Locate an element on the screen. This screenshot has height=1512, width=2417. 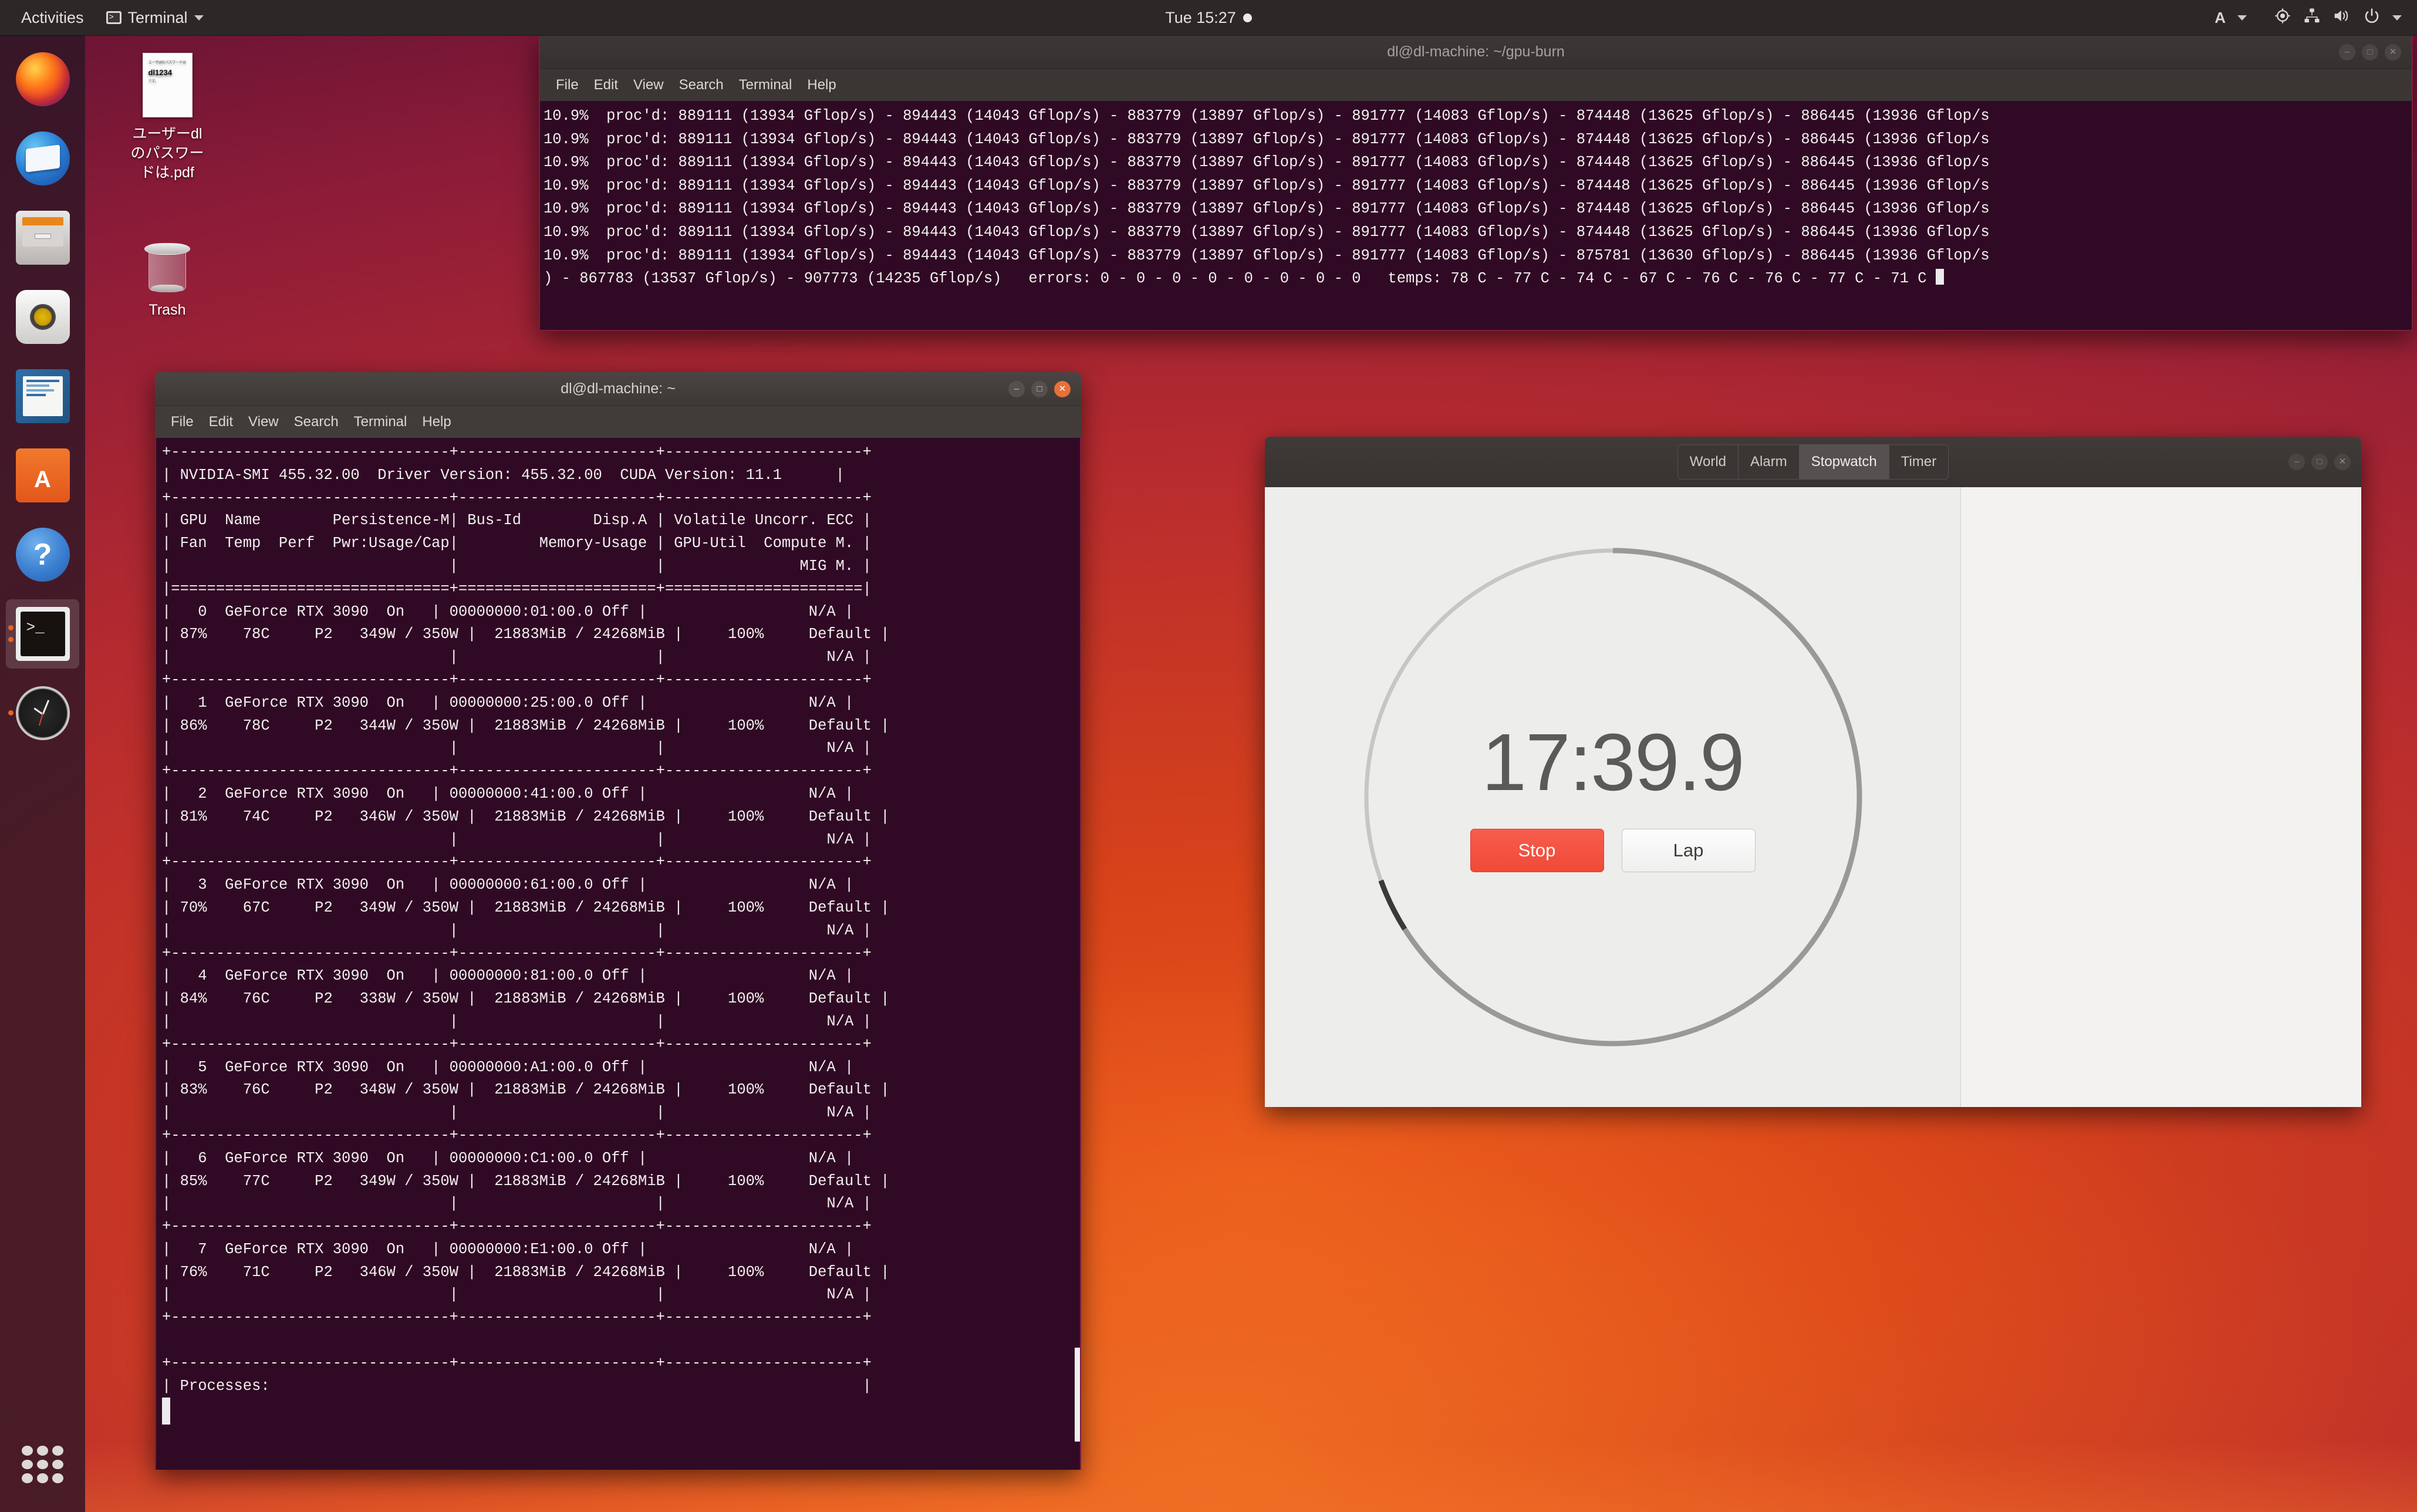
dock-item-terminal: >_ is located at coordinates (42, 634).